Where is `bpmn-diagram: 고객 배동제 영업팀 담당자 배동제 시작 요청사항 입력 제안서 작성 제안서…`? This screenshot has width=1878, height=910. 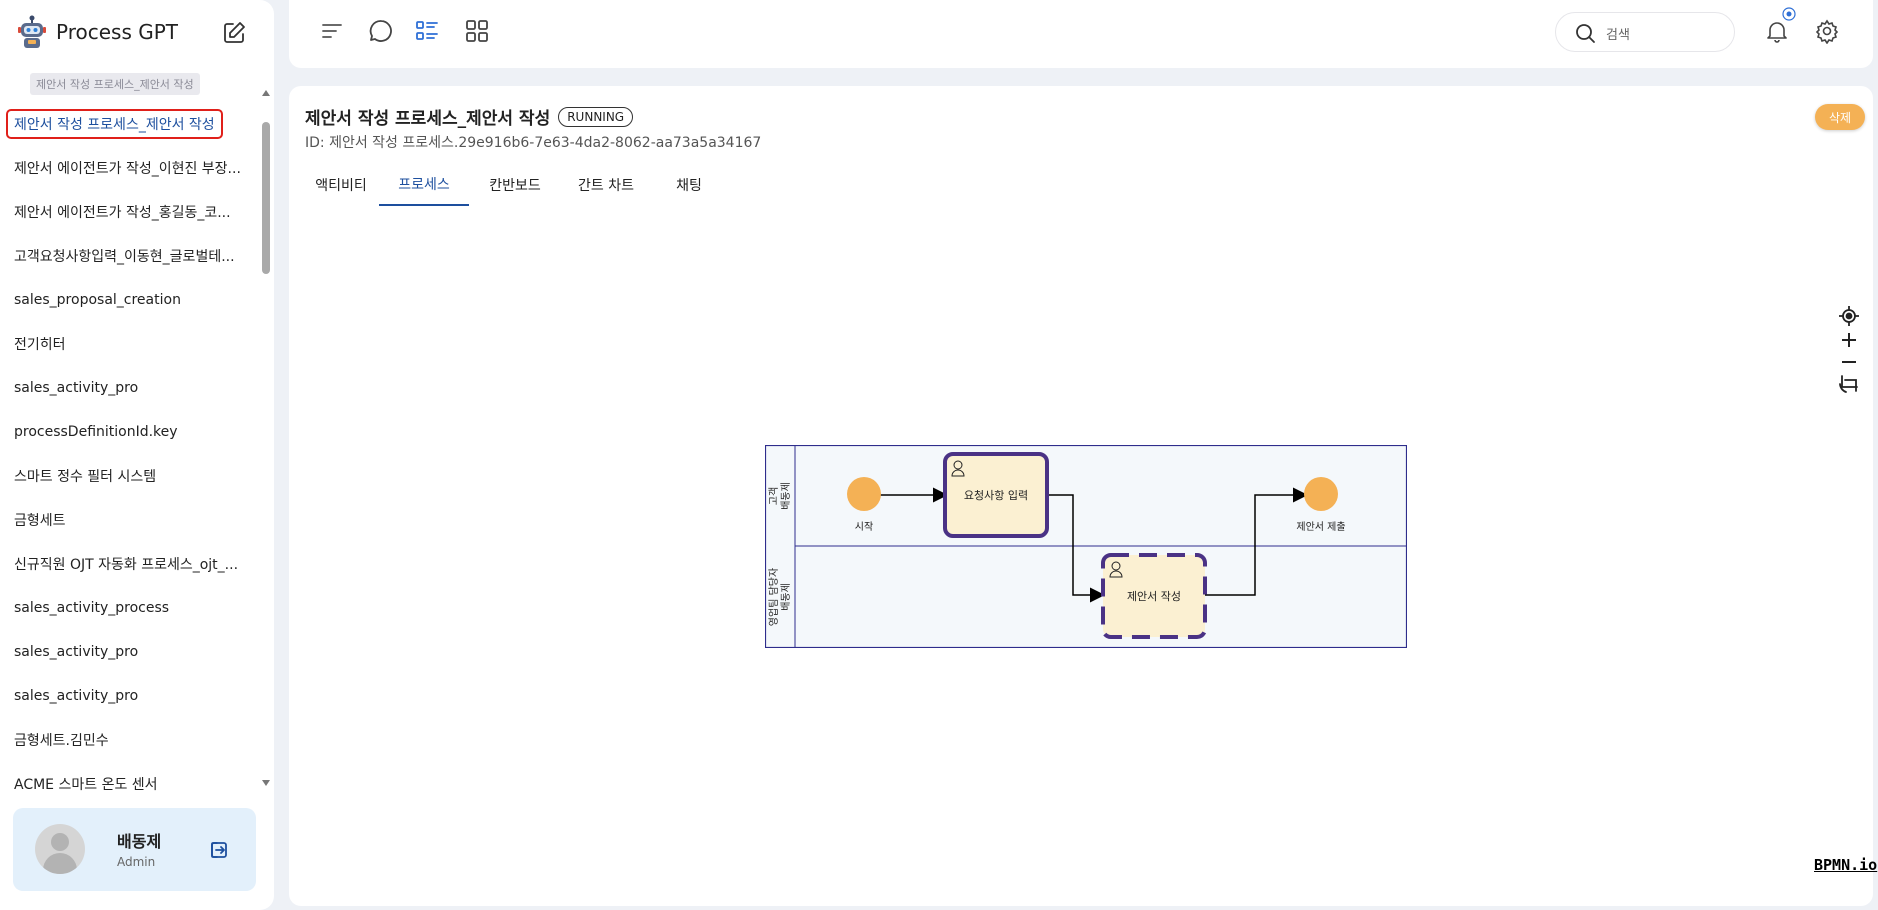 bpmn-diagram: 고객 배동제 영업팀 담당자 배동제 시작 요청사항 입력 제안서 작성 제안서… is located at coordinates (1086, 546).